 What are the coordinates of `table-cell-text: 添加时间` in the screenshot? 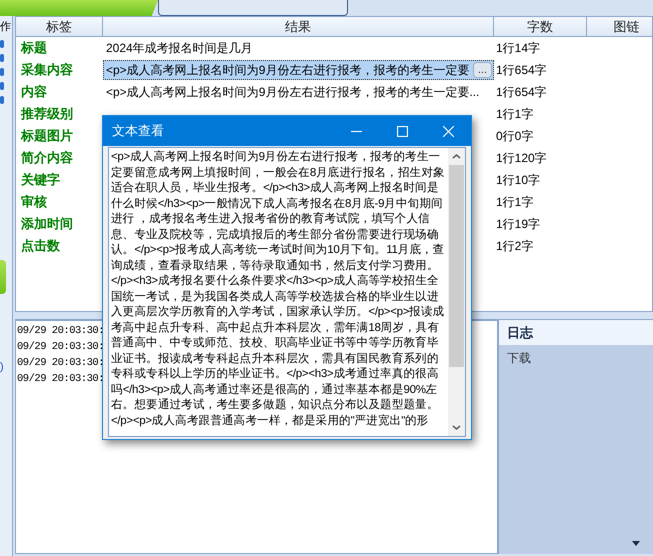 It's located at (47, 224).